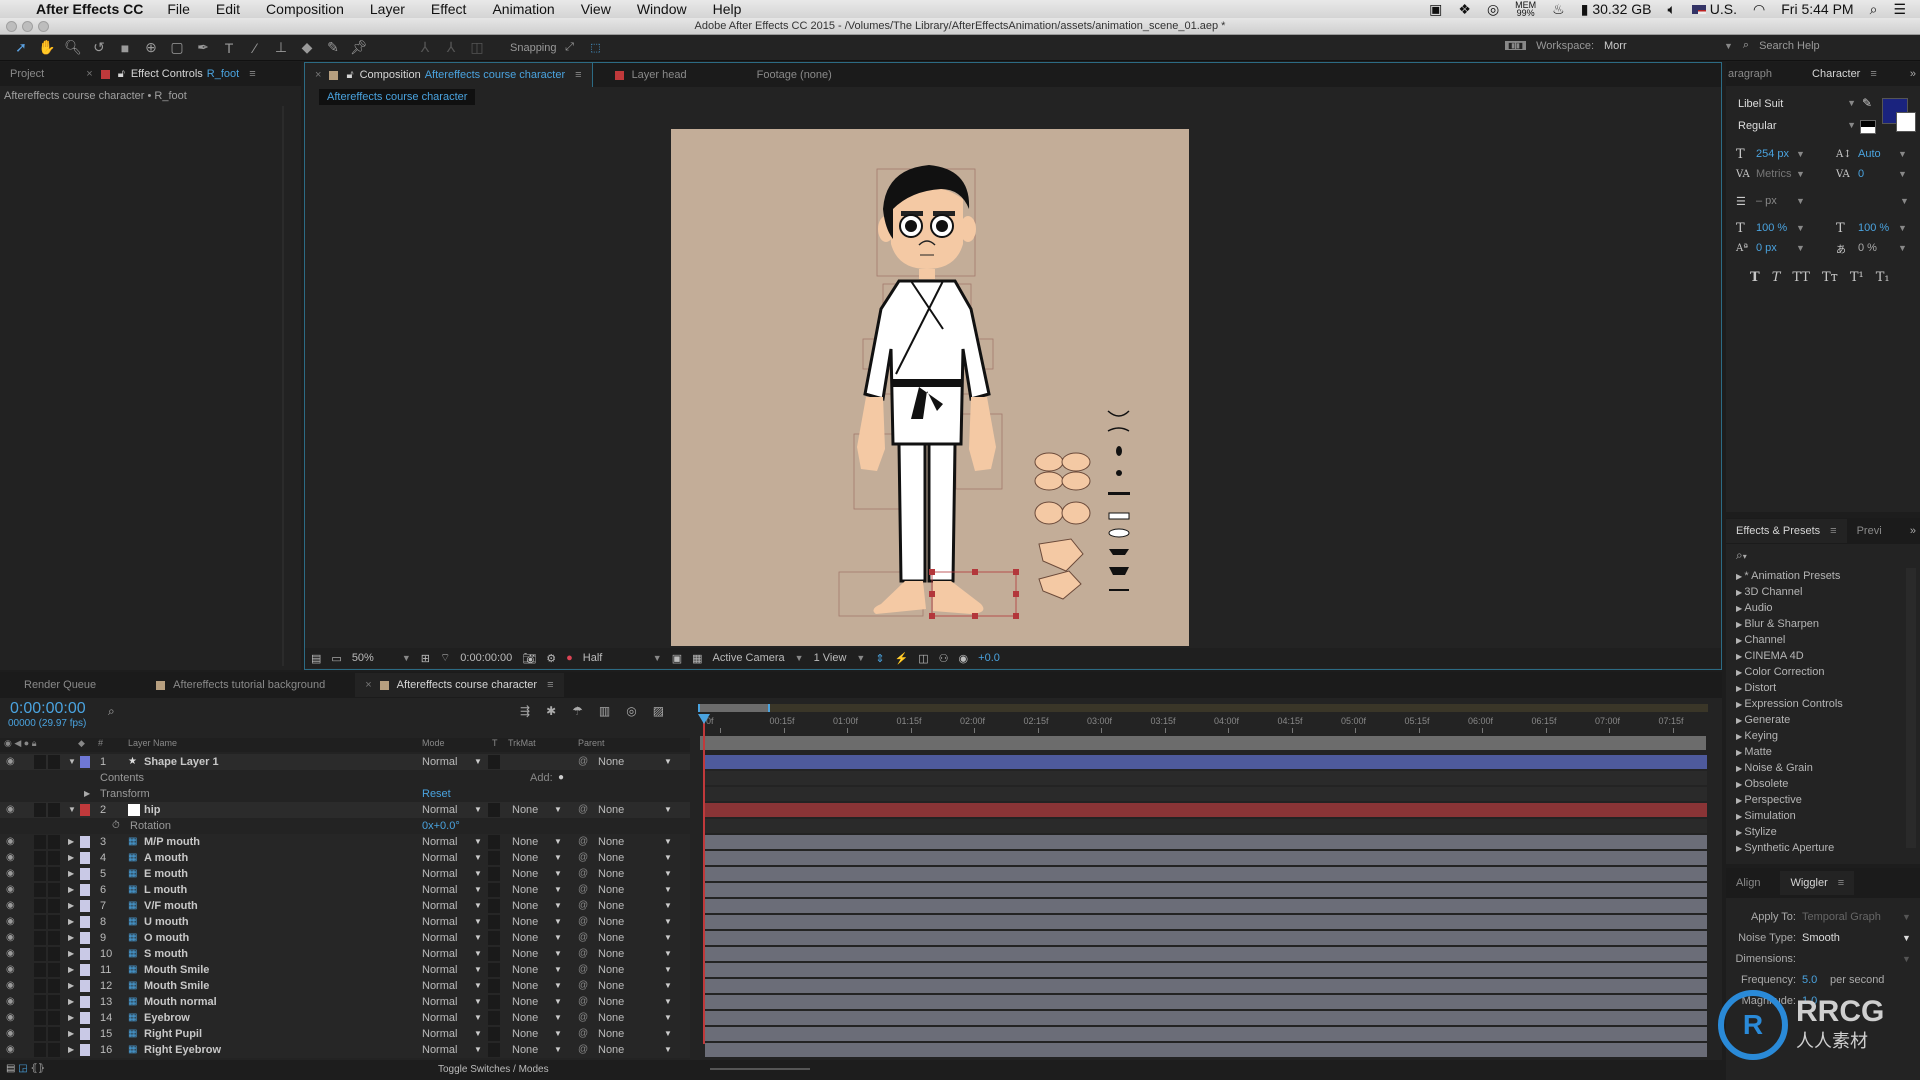 The image size is (1920, 1080). I want to click on apply-to-dropdown-icon: ▼, so click(1906, 917).